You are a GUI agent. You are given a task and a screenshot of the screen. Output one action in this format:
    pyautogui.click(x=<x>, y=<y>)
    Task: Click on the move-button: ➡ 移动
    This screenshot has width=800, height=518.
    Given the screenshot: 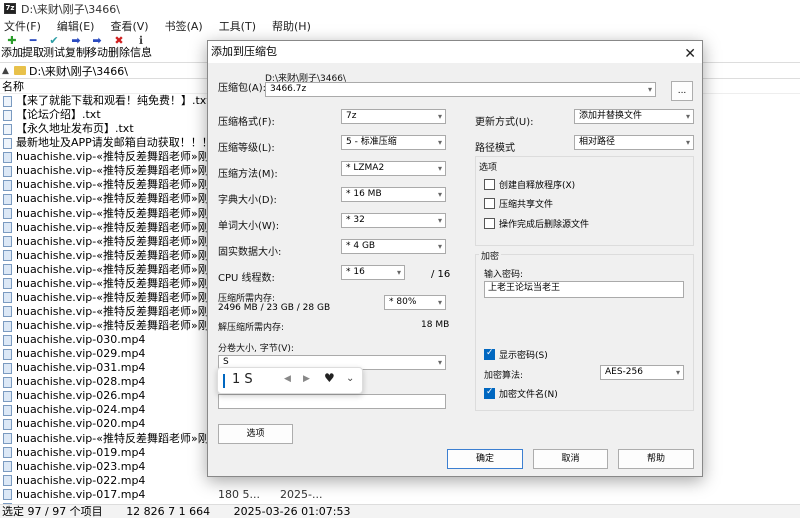 What is the action you would take?
    pyautogui.click(x=97, y=47)
    